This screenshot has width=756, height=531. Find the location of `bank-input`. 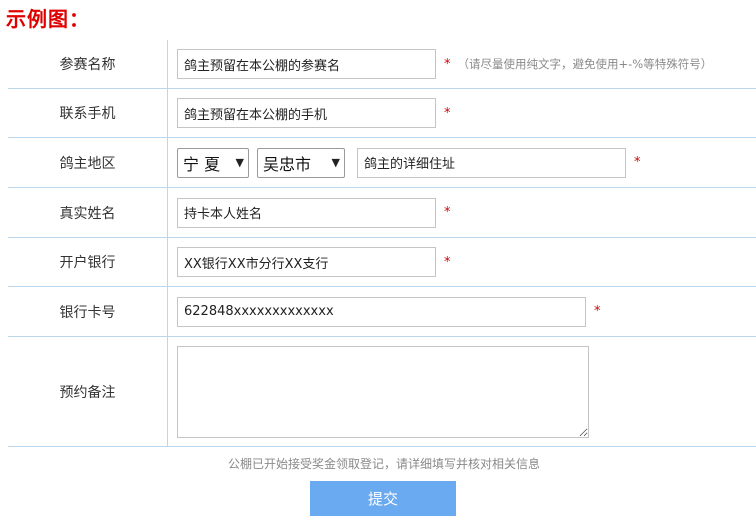

bank-input is located at coordinates (306, 262).